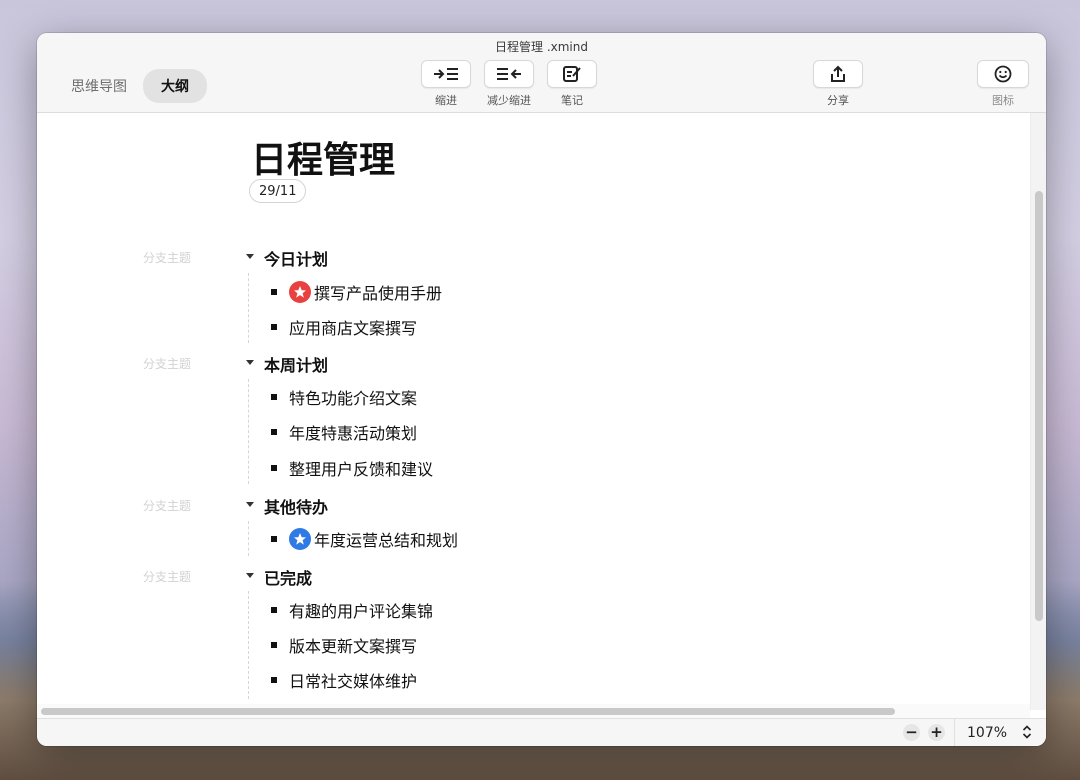 This screenshot has width=1080, height=780. What do you see at coordinates (353, 398) in the screenshot?
I see `item-text: 特色功能介绍文案` at bounding box center [353, 398].